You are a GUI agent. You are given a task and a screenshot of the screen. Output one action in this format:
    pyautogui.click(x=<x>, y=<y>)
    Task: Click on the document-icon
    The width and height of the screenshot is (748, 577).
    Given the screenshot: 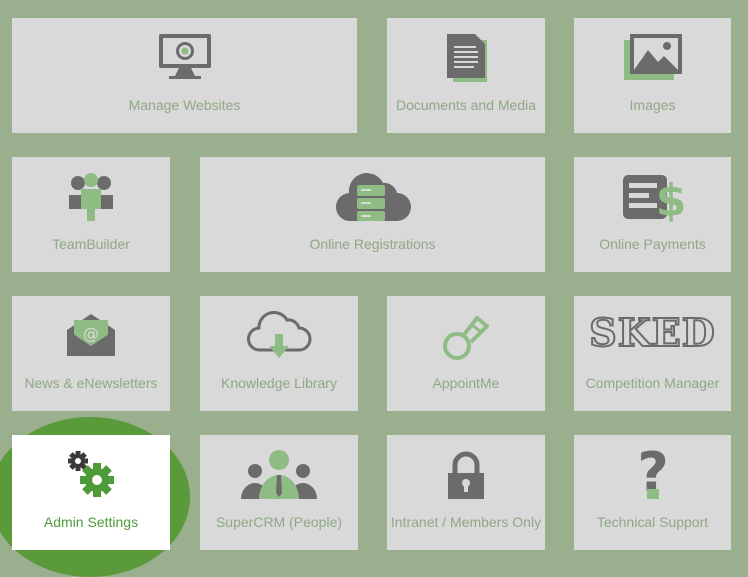 What is the action you would take?
    pyautogui.click(x=466, y=58)
    